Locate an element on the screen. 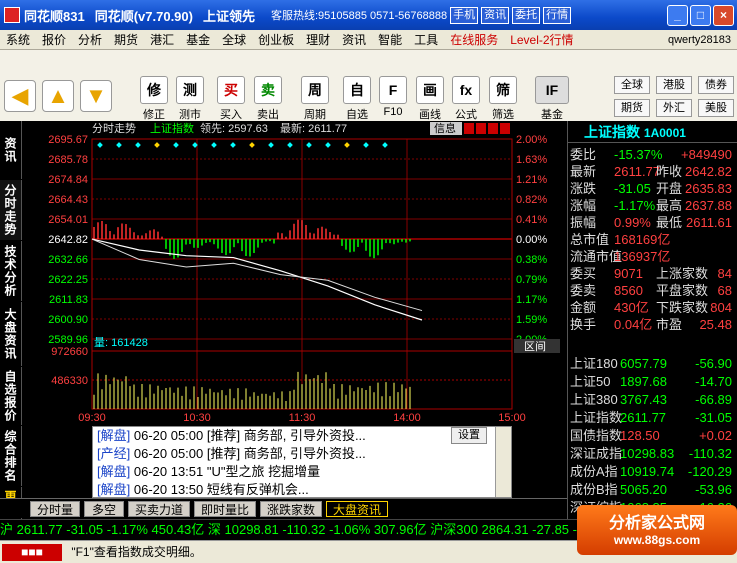 The height and width of the screenshot is (563, 737). menu-system: 系统 is located at coordinates (18, 39).